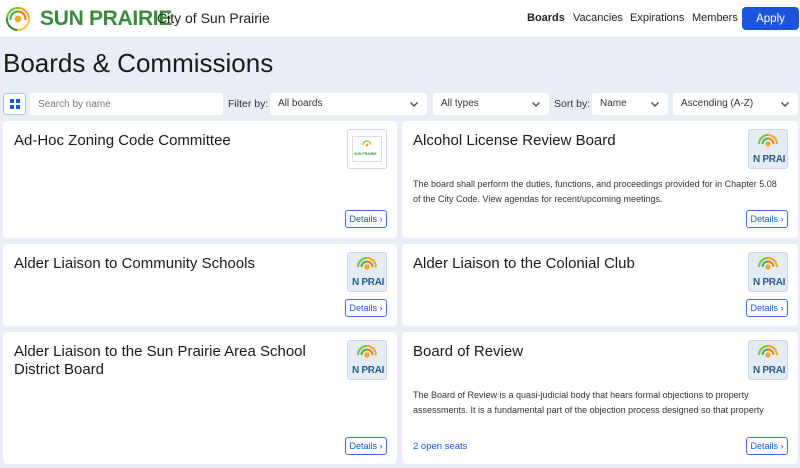  I want to click on brand-name: SUN PRAIRIE, so click(106, 19).